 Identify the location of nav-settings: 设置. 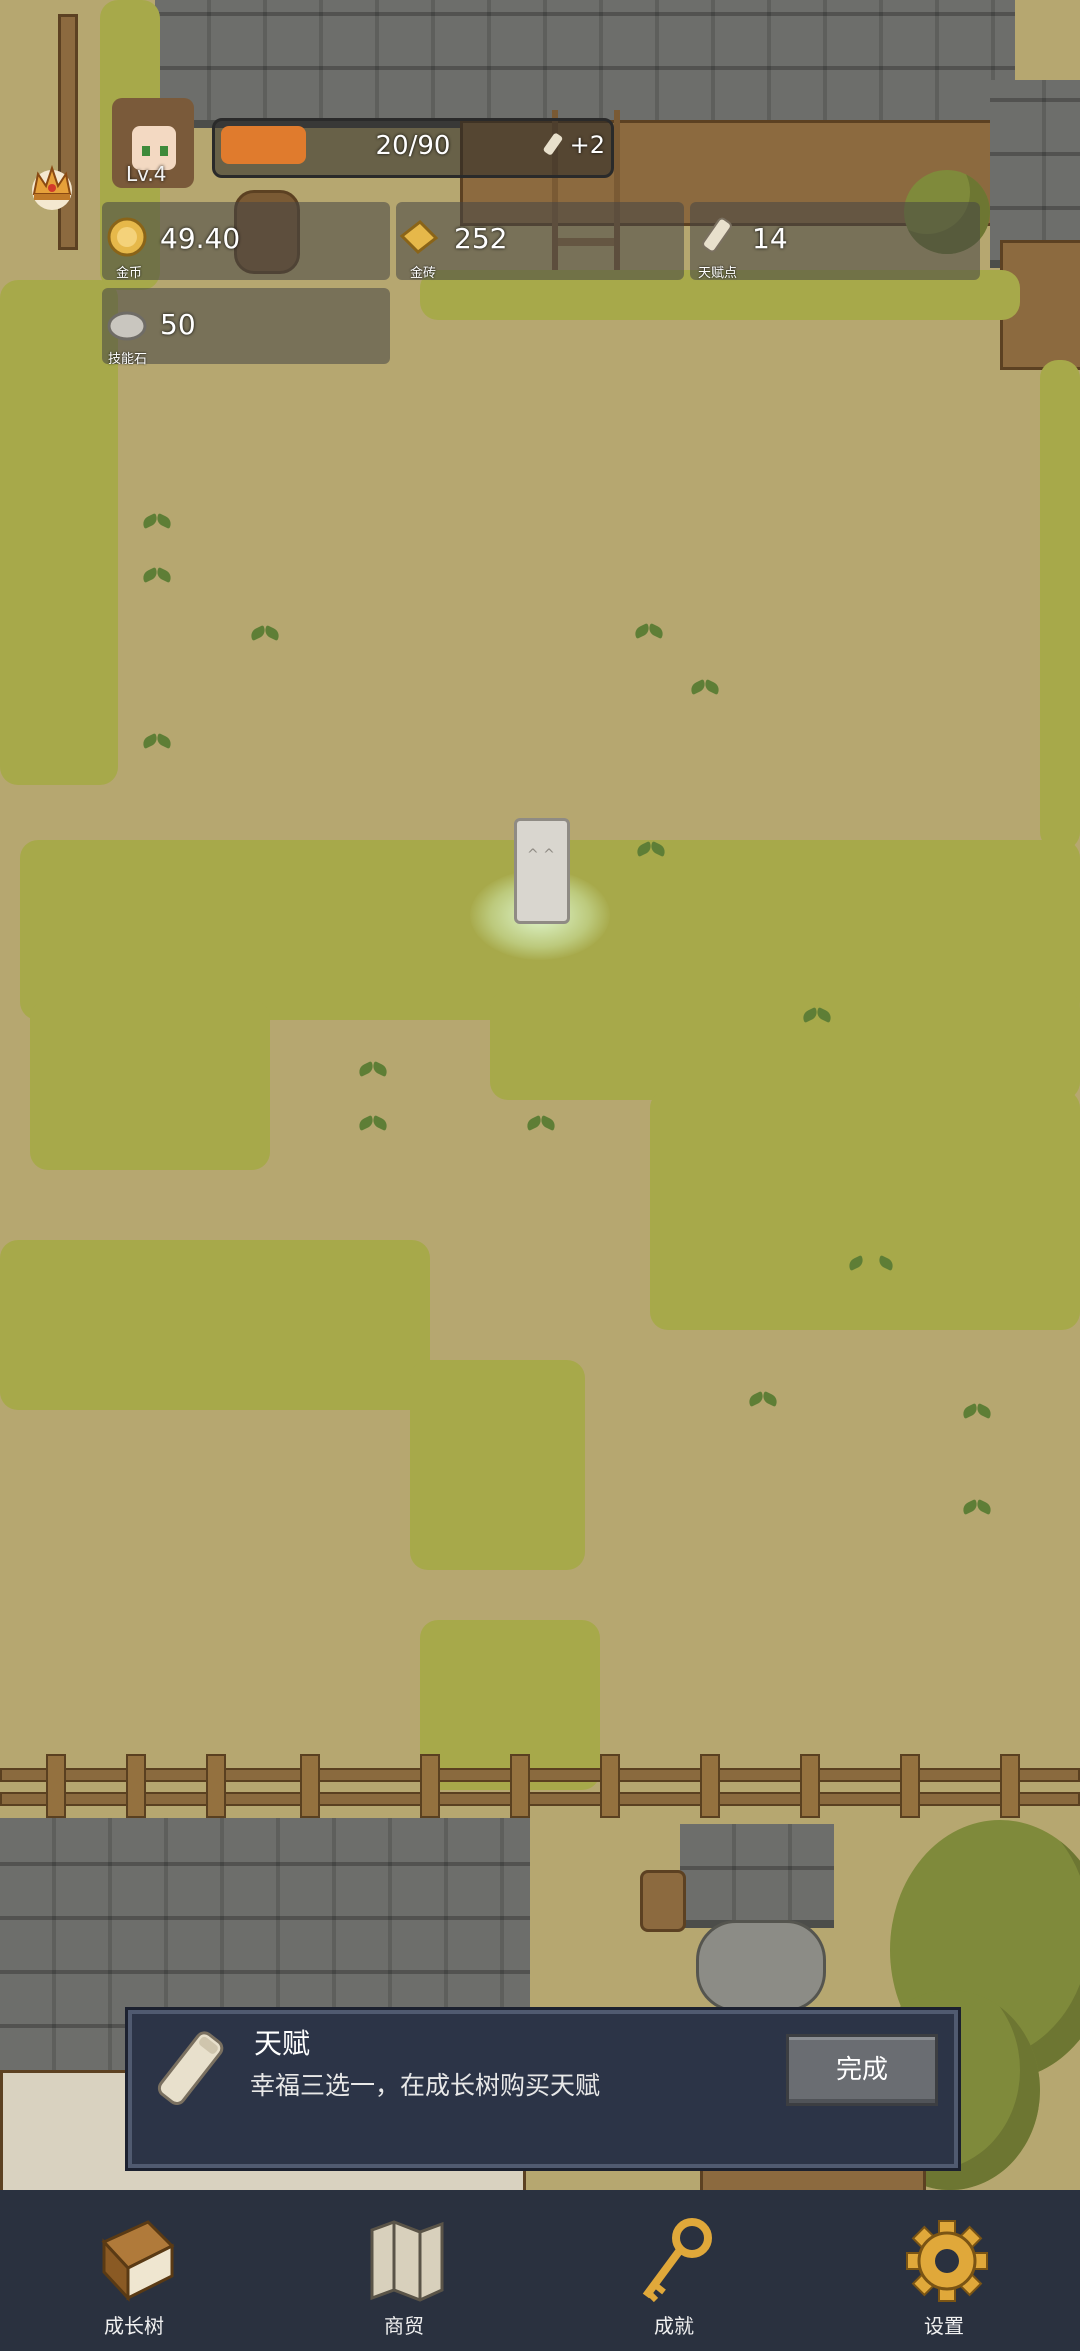
(944, 2275).